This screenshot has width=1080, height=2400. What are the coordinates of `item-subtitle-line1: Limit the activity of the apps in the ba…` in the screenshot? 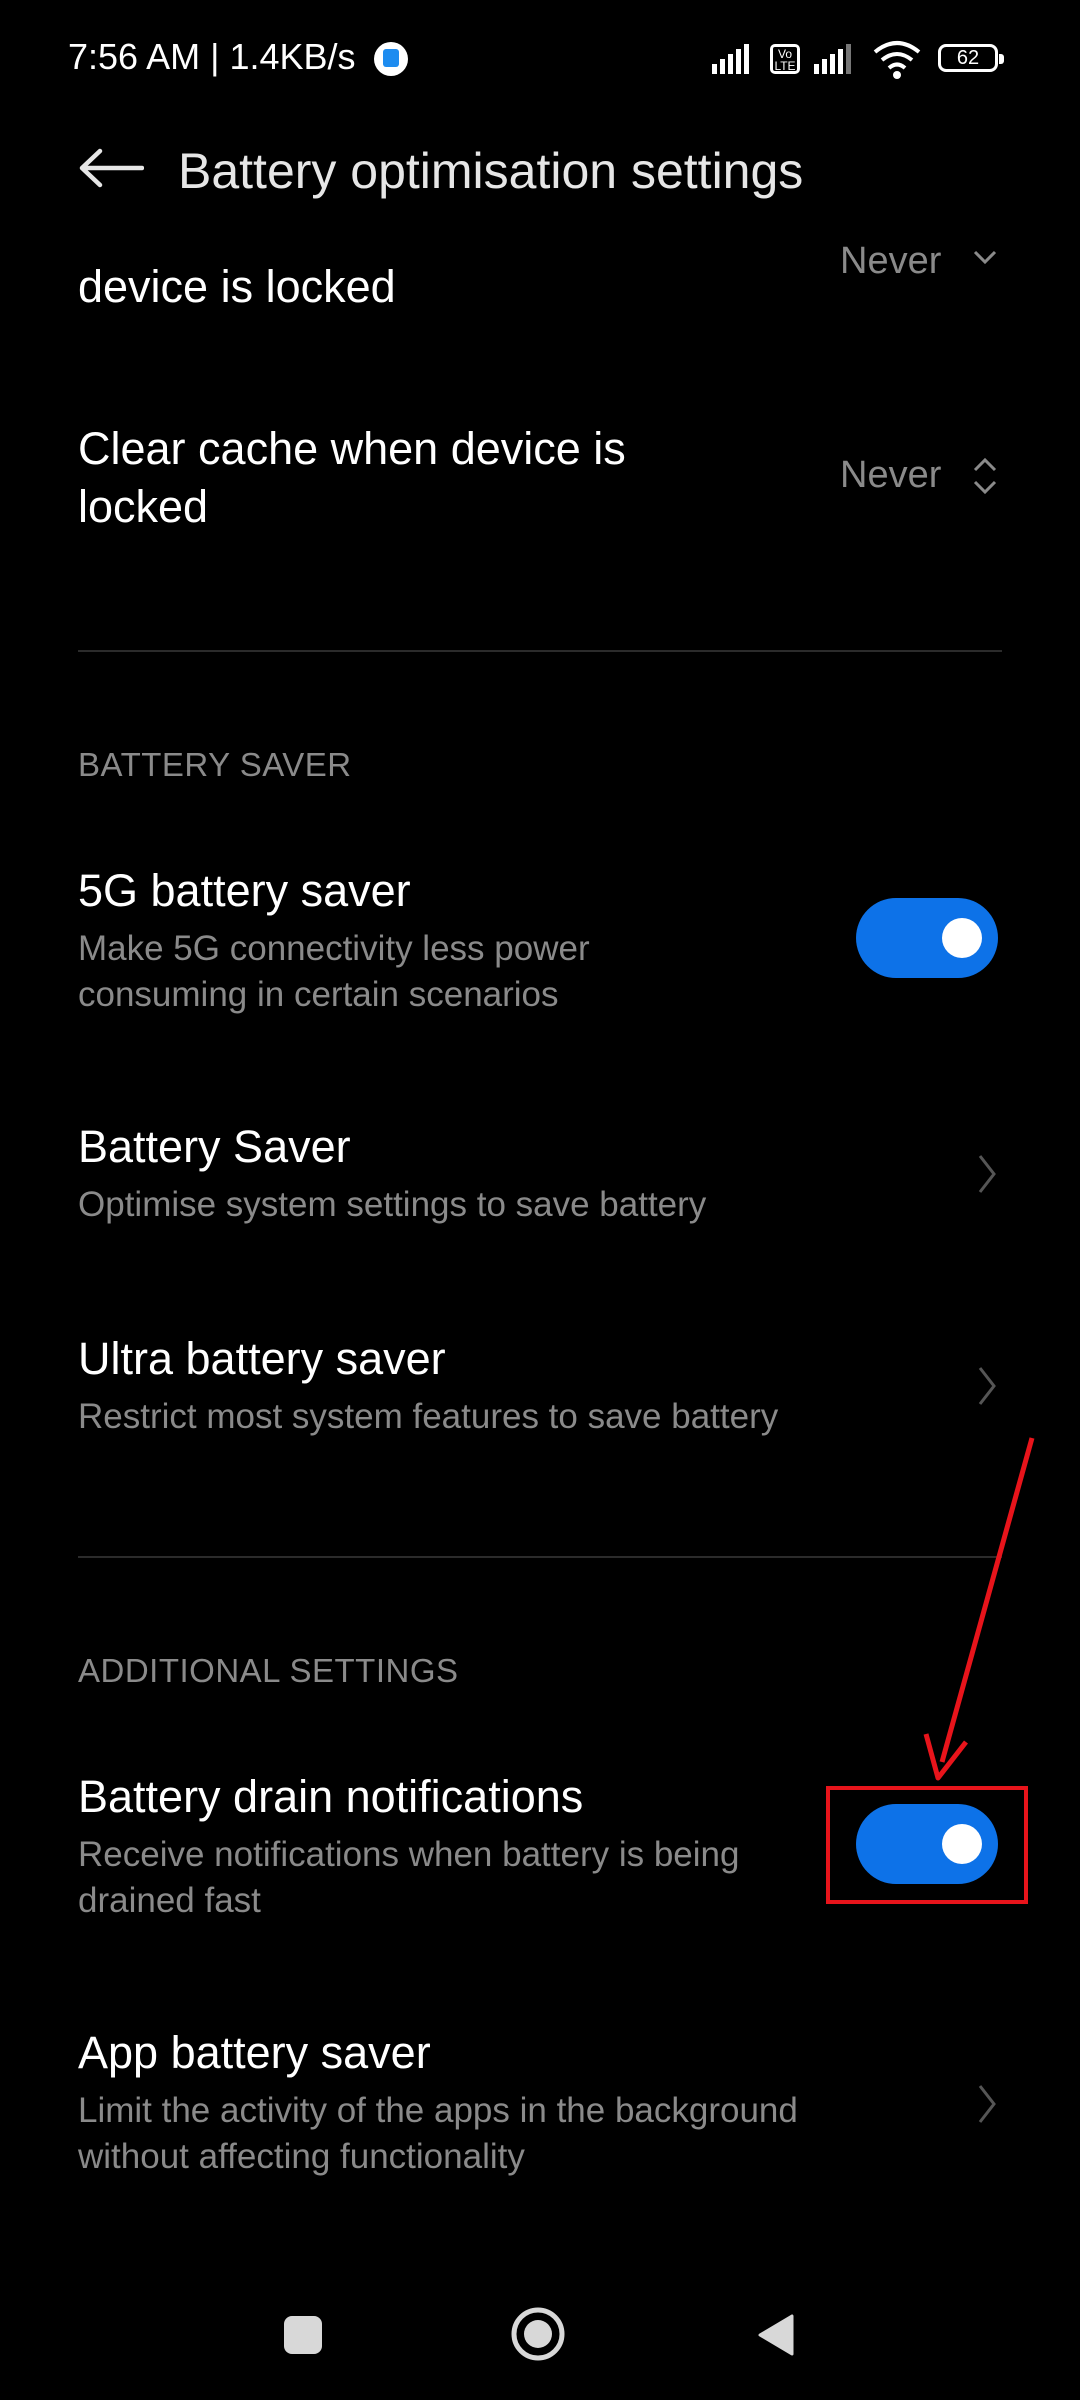 It's located at (438, 2110).